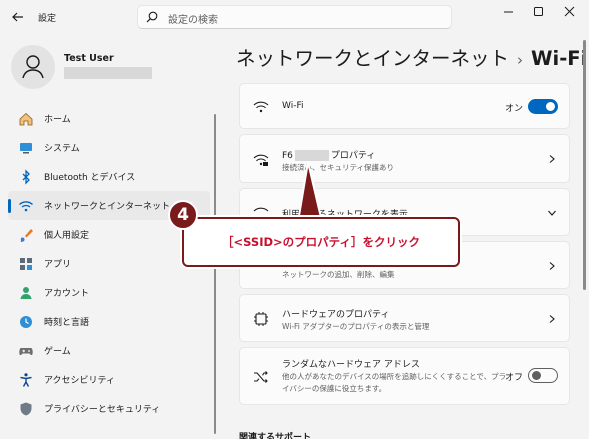 The width and height of the screenshot is (589, 439). Describe the element at coordinates (372, 58) in the screenshot. I see `breadcrumb-parent: ネットワークとインターネット` at that location.